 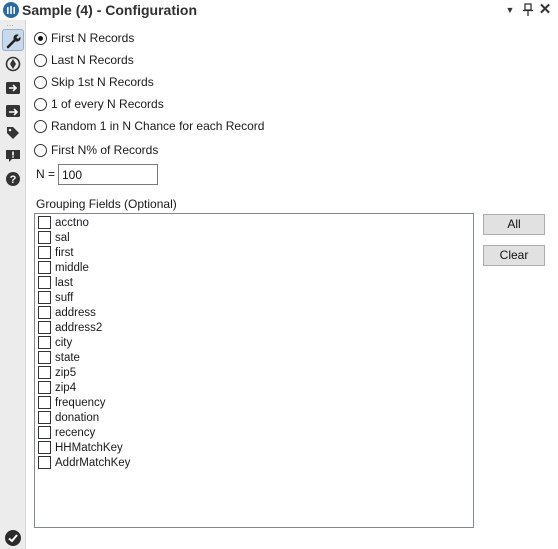 I want to click on field-name: zip5, so click(x=66, y=372).